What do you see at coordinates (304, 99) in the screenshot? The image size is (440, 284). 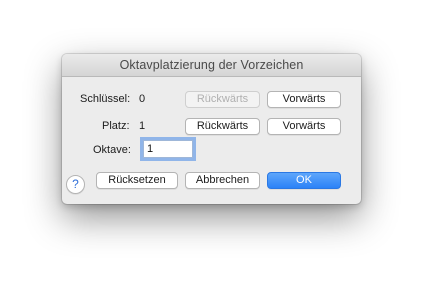 I see `key-forward-button: Vorwärts` at bounding box center [304, 99].